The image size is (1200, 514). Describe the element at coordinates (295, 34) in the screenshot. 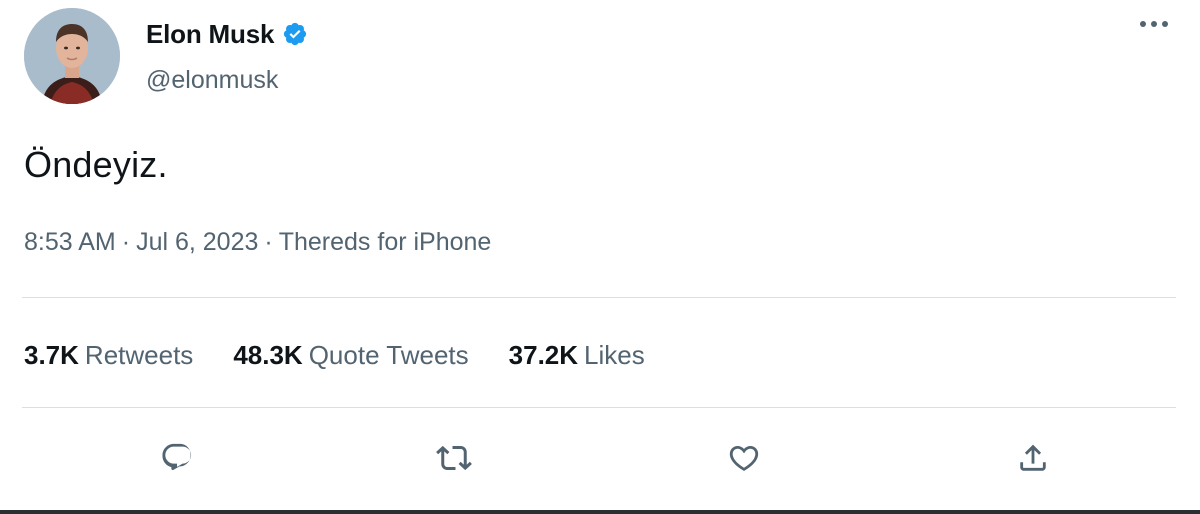

I see `verified-badge-icon` at that location.